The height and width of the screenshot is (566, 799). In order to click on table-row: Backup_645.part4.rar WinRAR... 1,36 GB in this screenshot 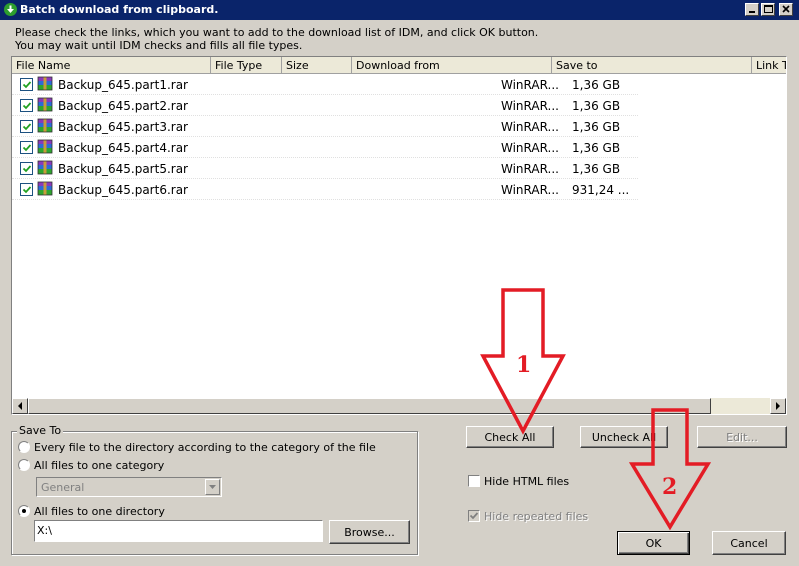, I will do `click(392, 147)`.